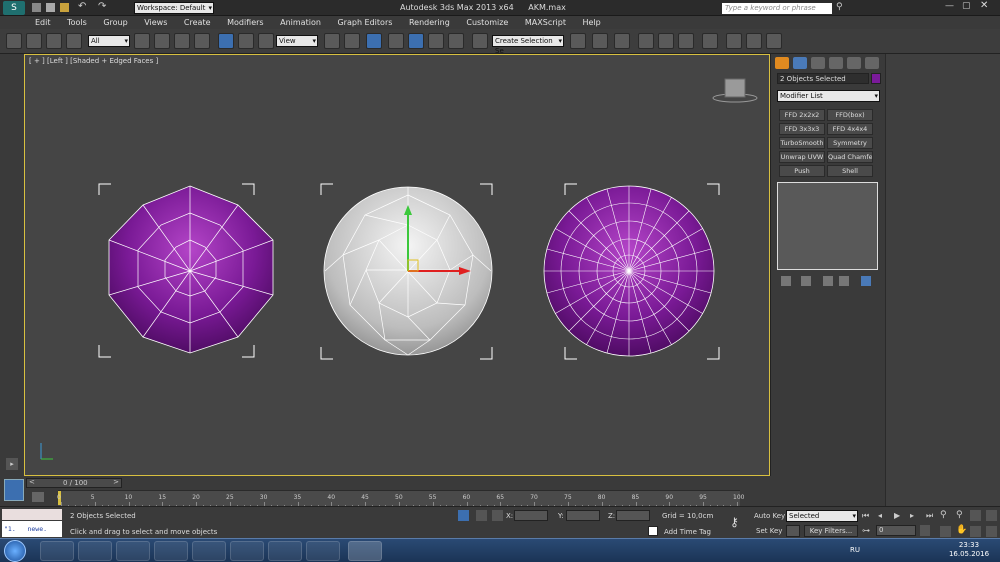 The height and width of the screenshot is (562, 1000). What do you see at coordinates (802, 143) in the screenshot?
I see `modifier-turbosmooth-button: TurboSmooth` at bounding box center [802, 143].